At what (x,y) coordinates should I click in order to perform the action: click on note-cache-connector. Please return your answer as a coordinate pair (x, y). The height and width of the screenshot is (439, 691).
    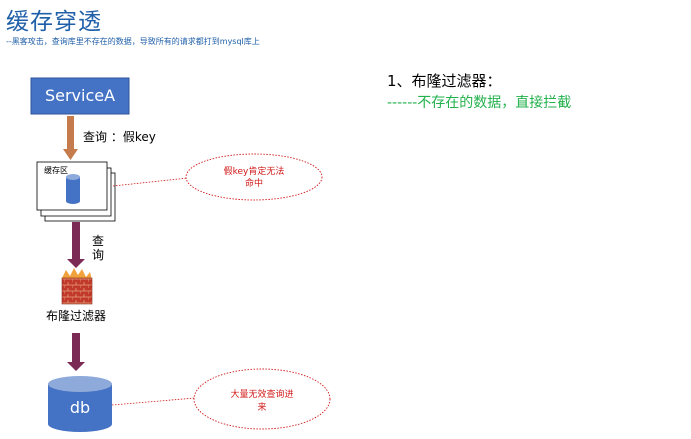
    Looking at the image, I should click on (150, 182).